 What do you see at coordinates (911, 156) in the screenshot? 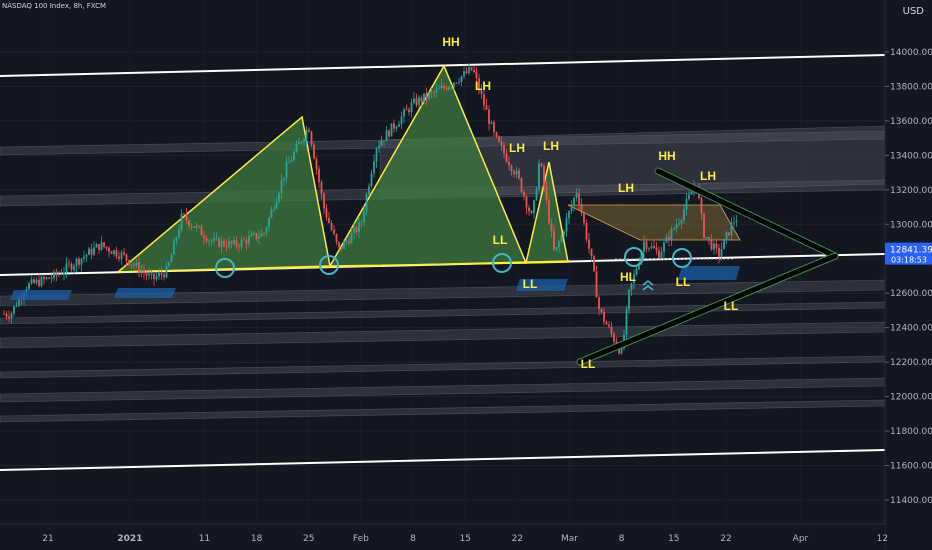
I see `price-tick-label: 13400.00` at bounding box center [911, 156].